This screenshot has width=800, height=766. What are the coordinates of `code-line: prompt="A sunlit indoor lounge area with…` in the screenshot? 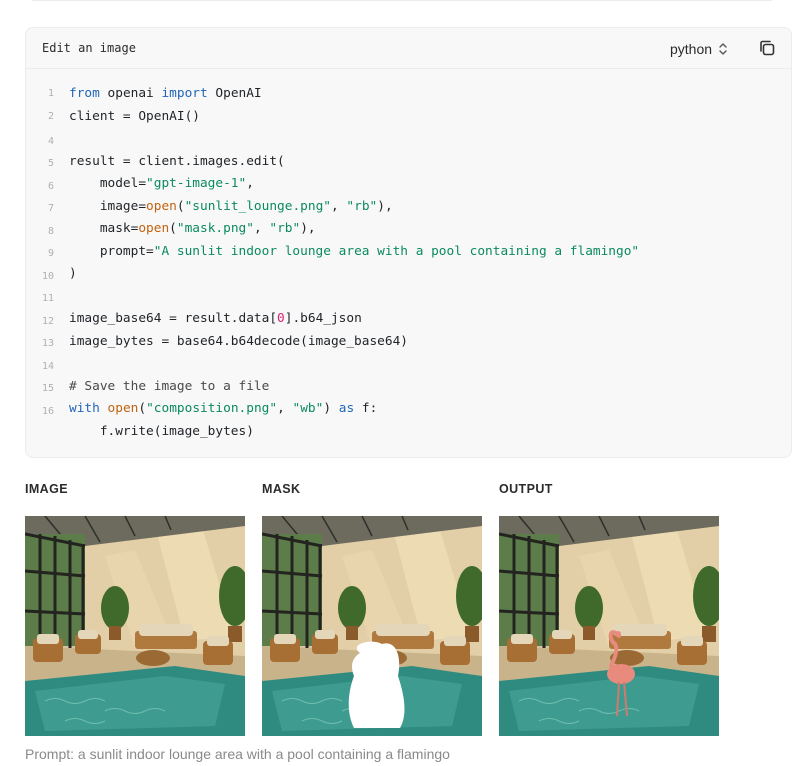 It's located at (354, 251).